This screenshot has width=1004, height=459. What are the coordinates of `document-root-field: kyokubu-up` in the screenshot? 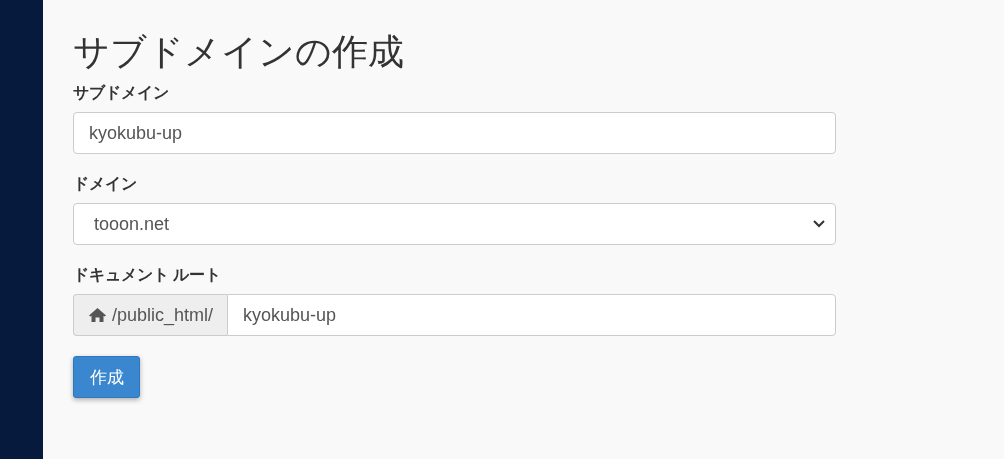 It's located at (531, 315).